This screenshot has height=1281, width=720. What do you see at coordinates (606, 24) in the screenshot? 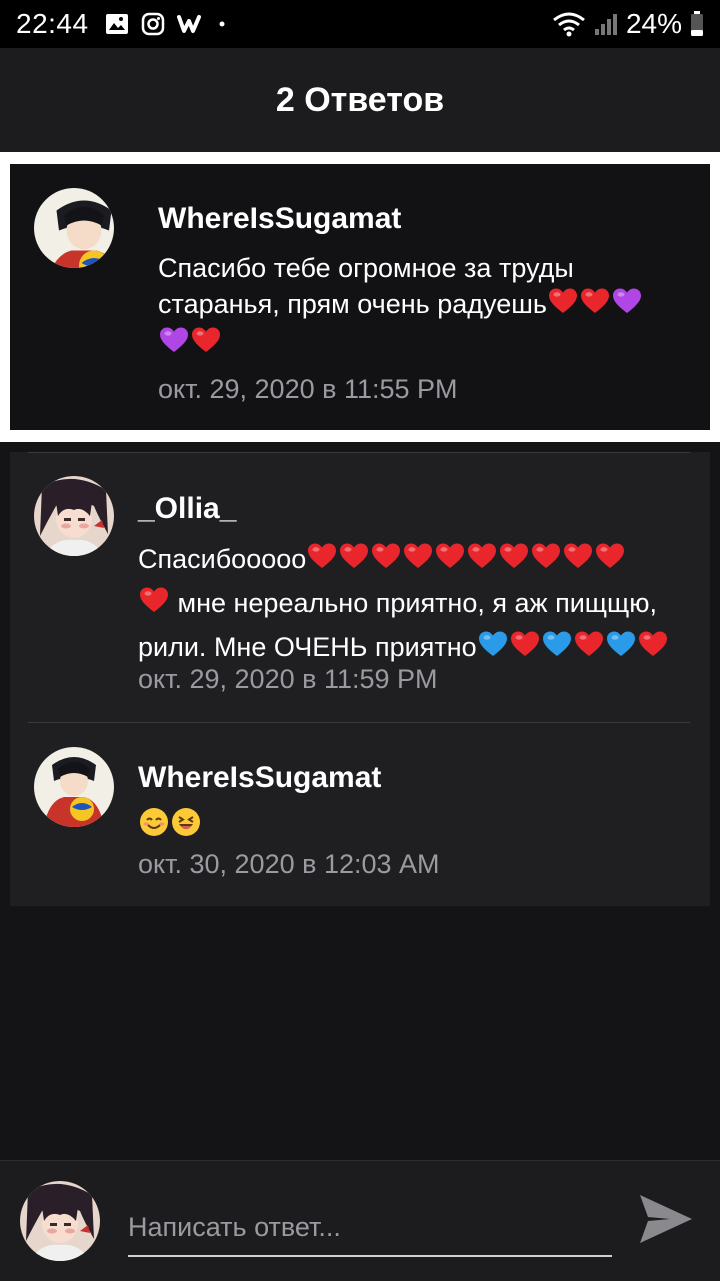
I see `signal-icon` at bounding box center [606, 24].